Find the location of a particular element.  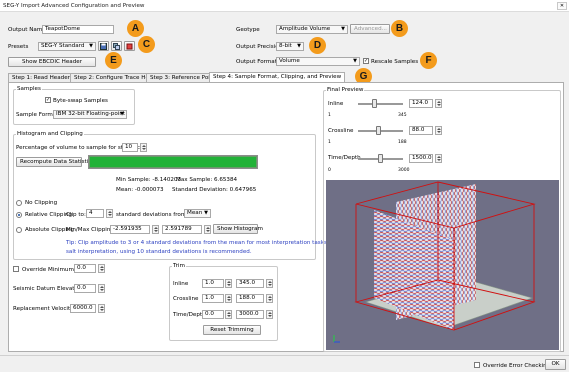

close-icon: ✕ is located at coordinates (562, 6).